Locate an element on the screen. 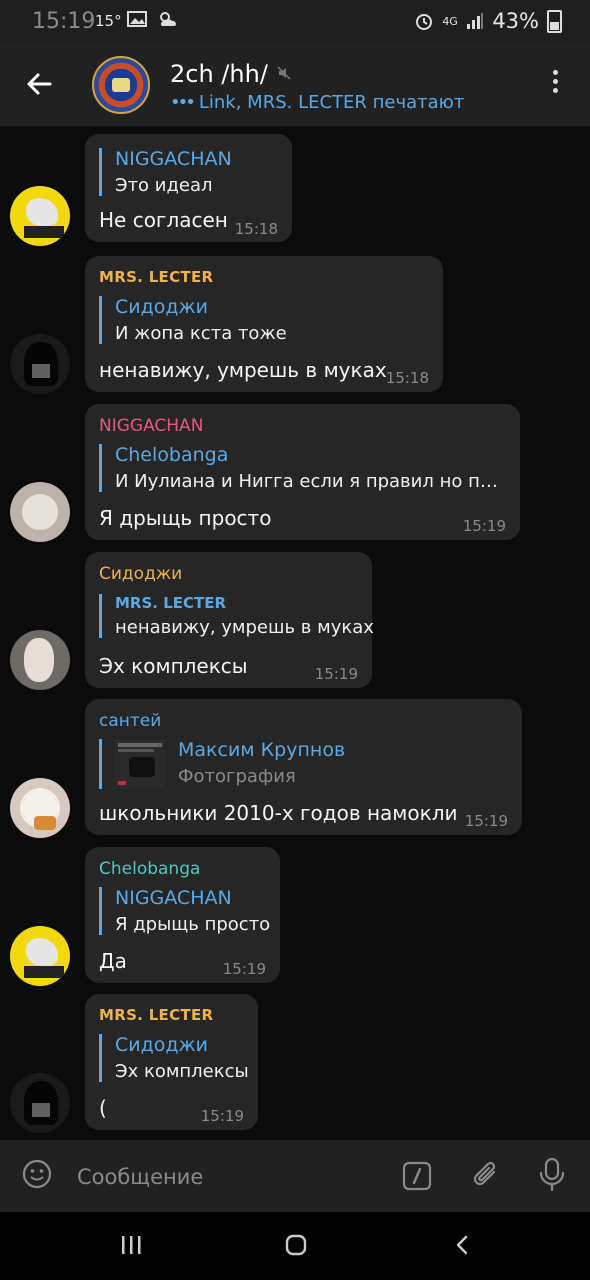 The height and width of the screenshot is (1280, 590). message-text: Эх комплексы is located at coordinates (173, 666).